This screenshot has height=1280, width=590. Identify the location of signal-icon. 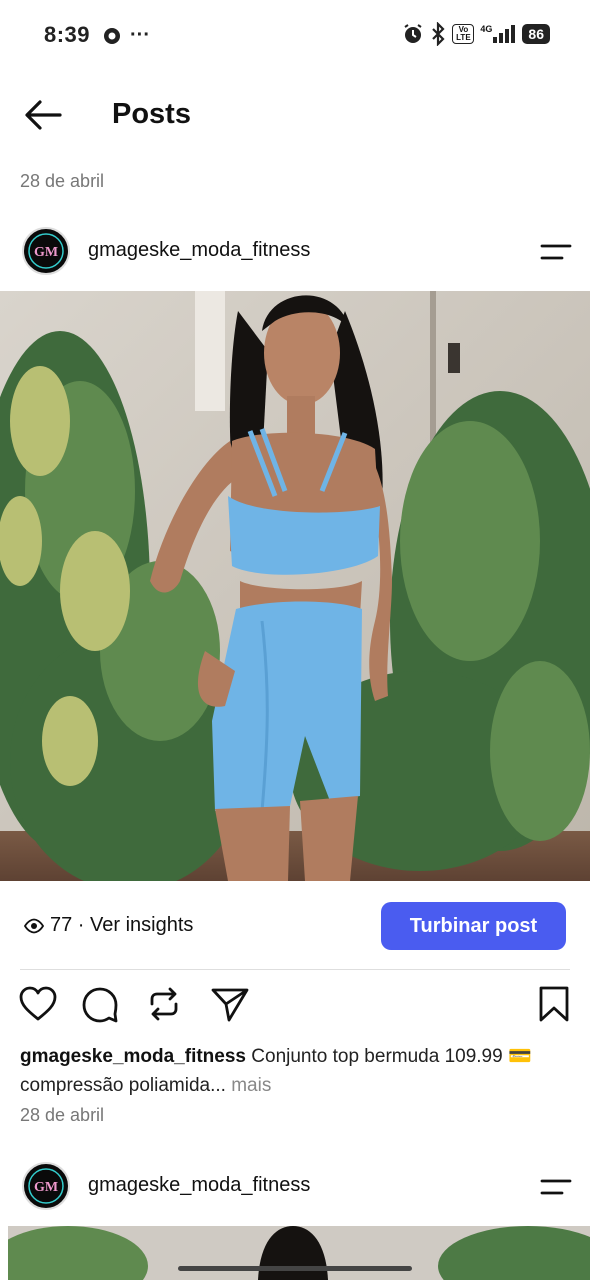
(504, 34).